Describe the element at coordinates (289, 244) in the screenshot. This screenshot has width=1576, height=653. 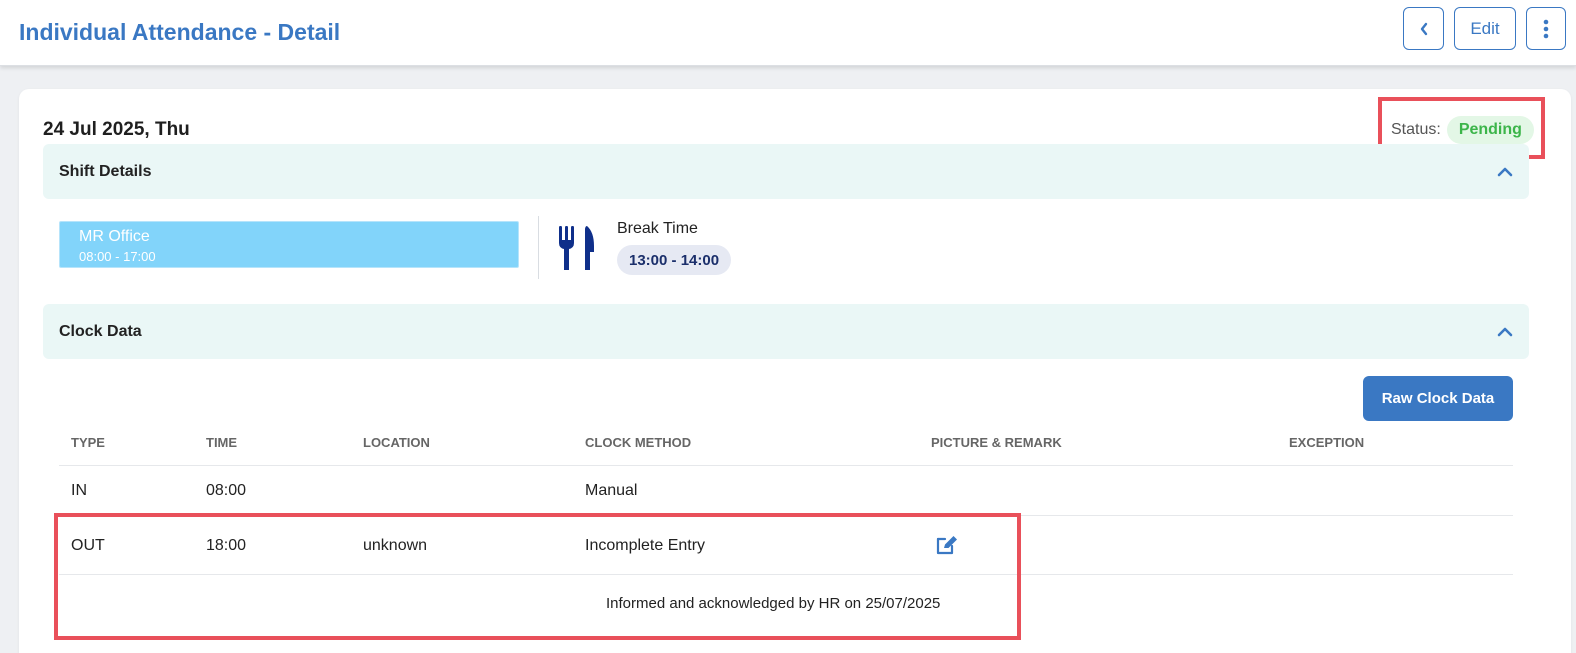
I see `shift-block: MR Office 08:00 - 17:00` at that location.